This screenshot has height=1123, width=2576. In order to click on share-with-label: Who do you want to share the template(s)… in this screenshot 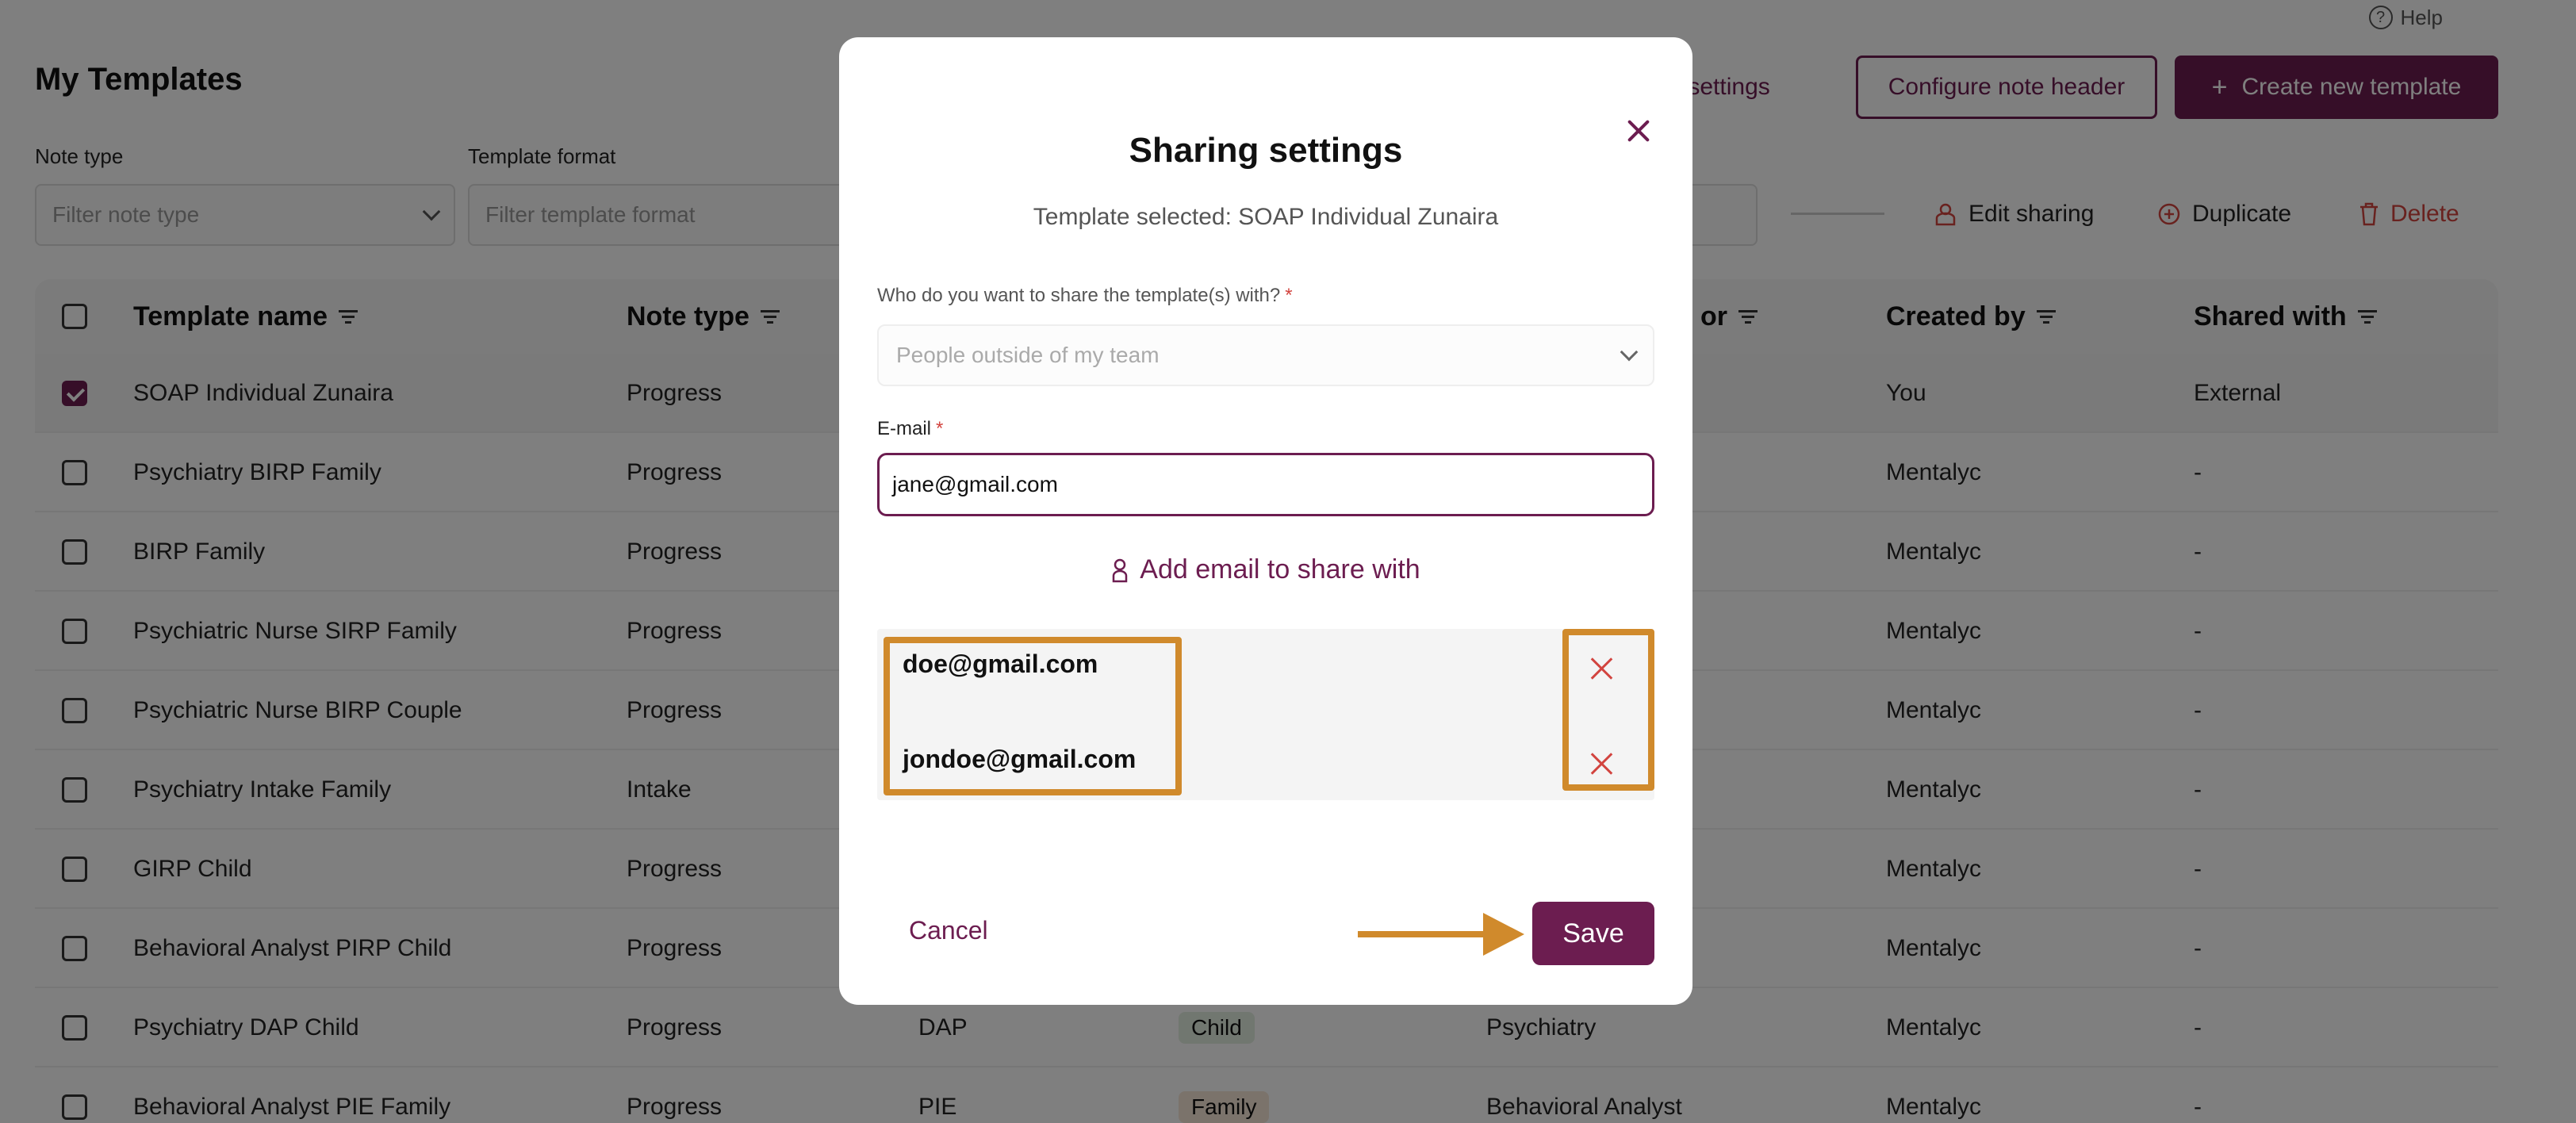, I will do `click(1085, 296)`.